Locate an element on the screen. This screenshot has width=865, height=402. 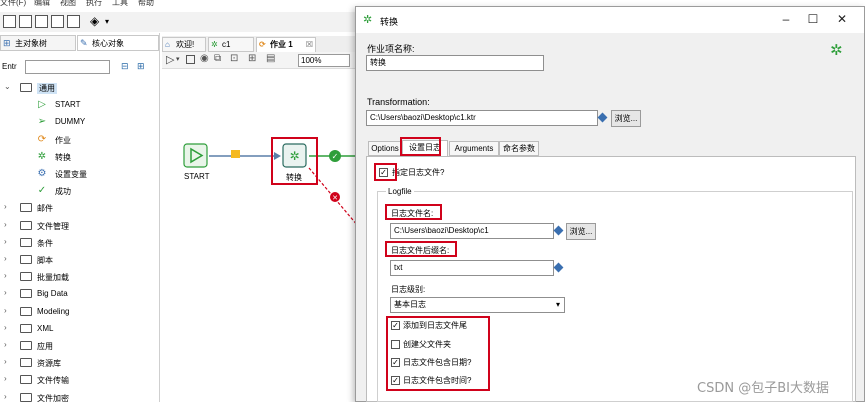
tree-item: › 批量加载 is located at coordinates (79, 276).